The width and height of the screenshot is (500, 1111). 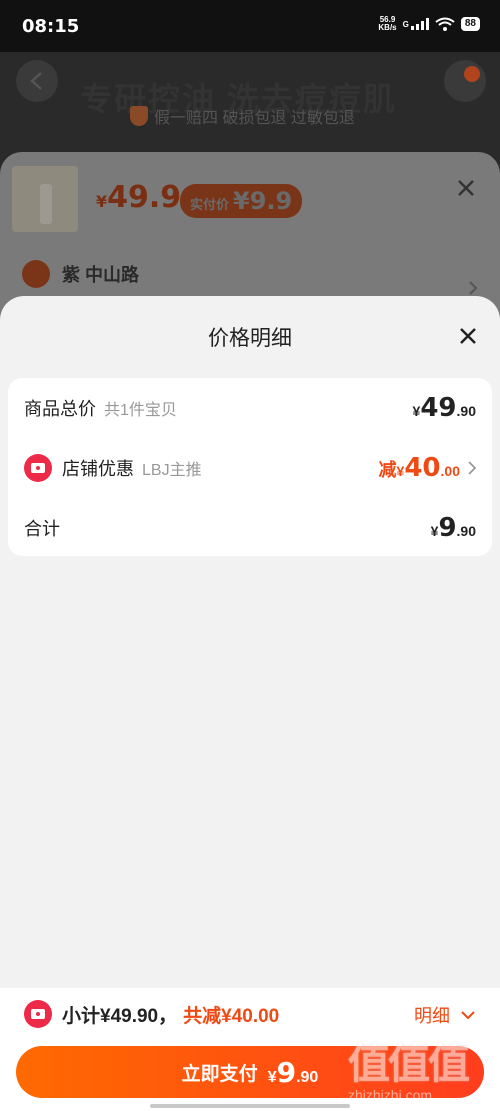 I want to click on location-pin-icon, so click(x=36, y=274).